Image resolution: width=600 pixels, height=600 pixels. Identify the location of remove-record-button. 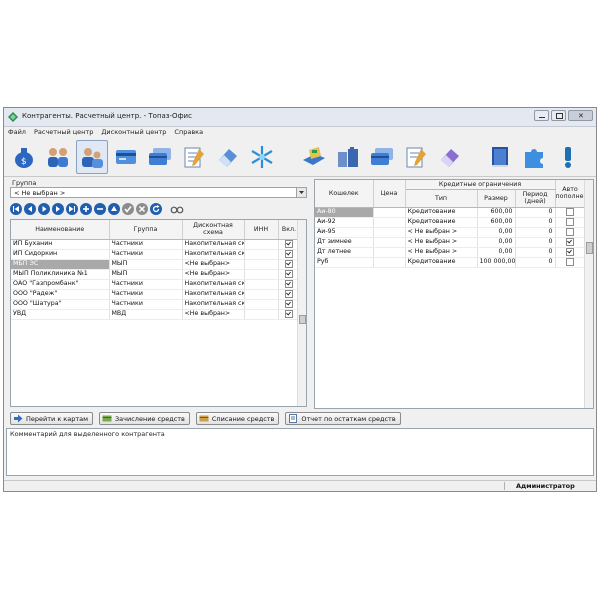
(100, 209).